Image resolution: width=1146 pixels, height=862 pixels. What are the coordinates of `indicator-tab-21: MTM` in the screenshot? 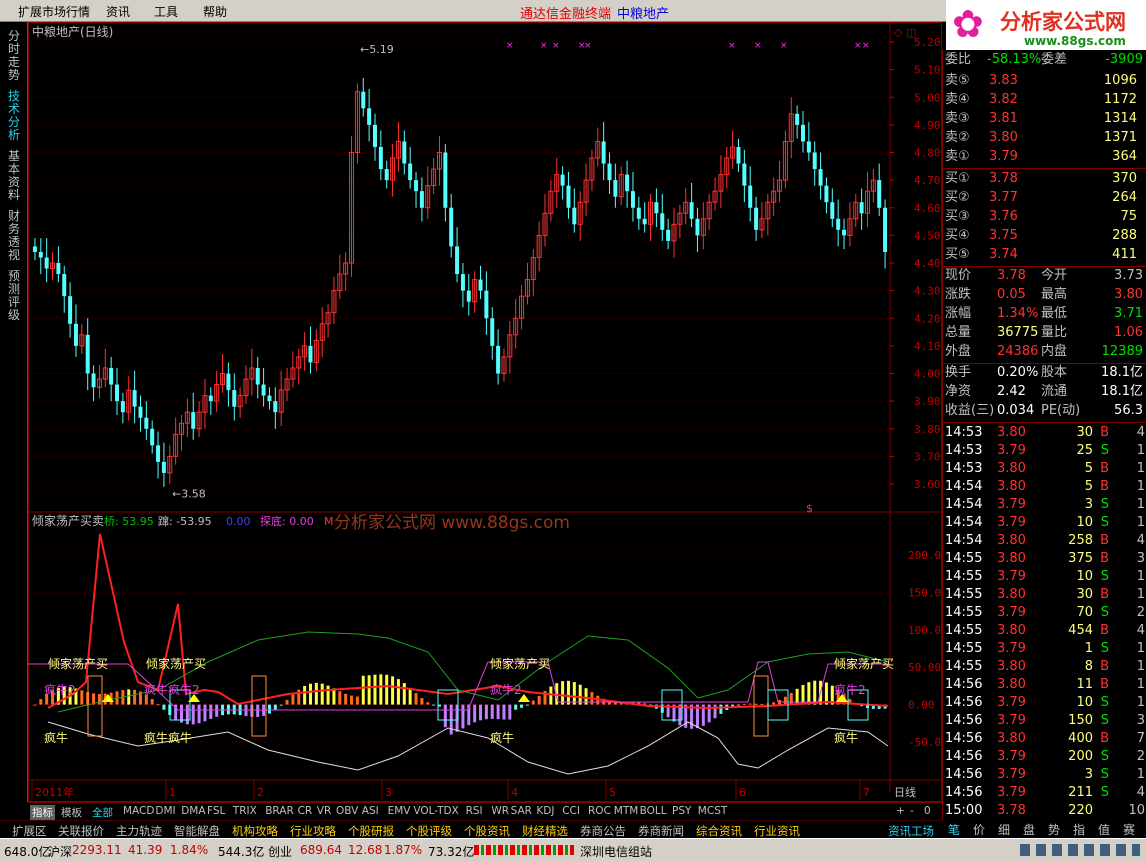 It's located at (626, 811).